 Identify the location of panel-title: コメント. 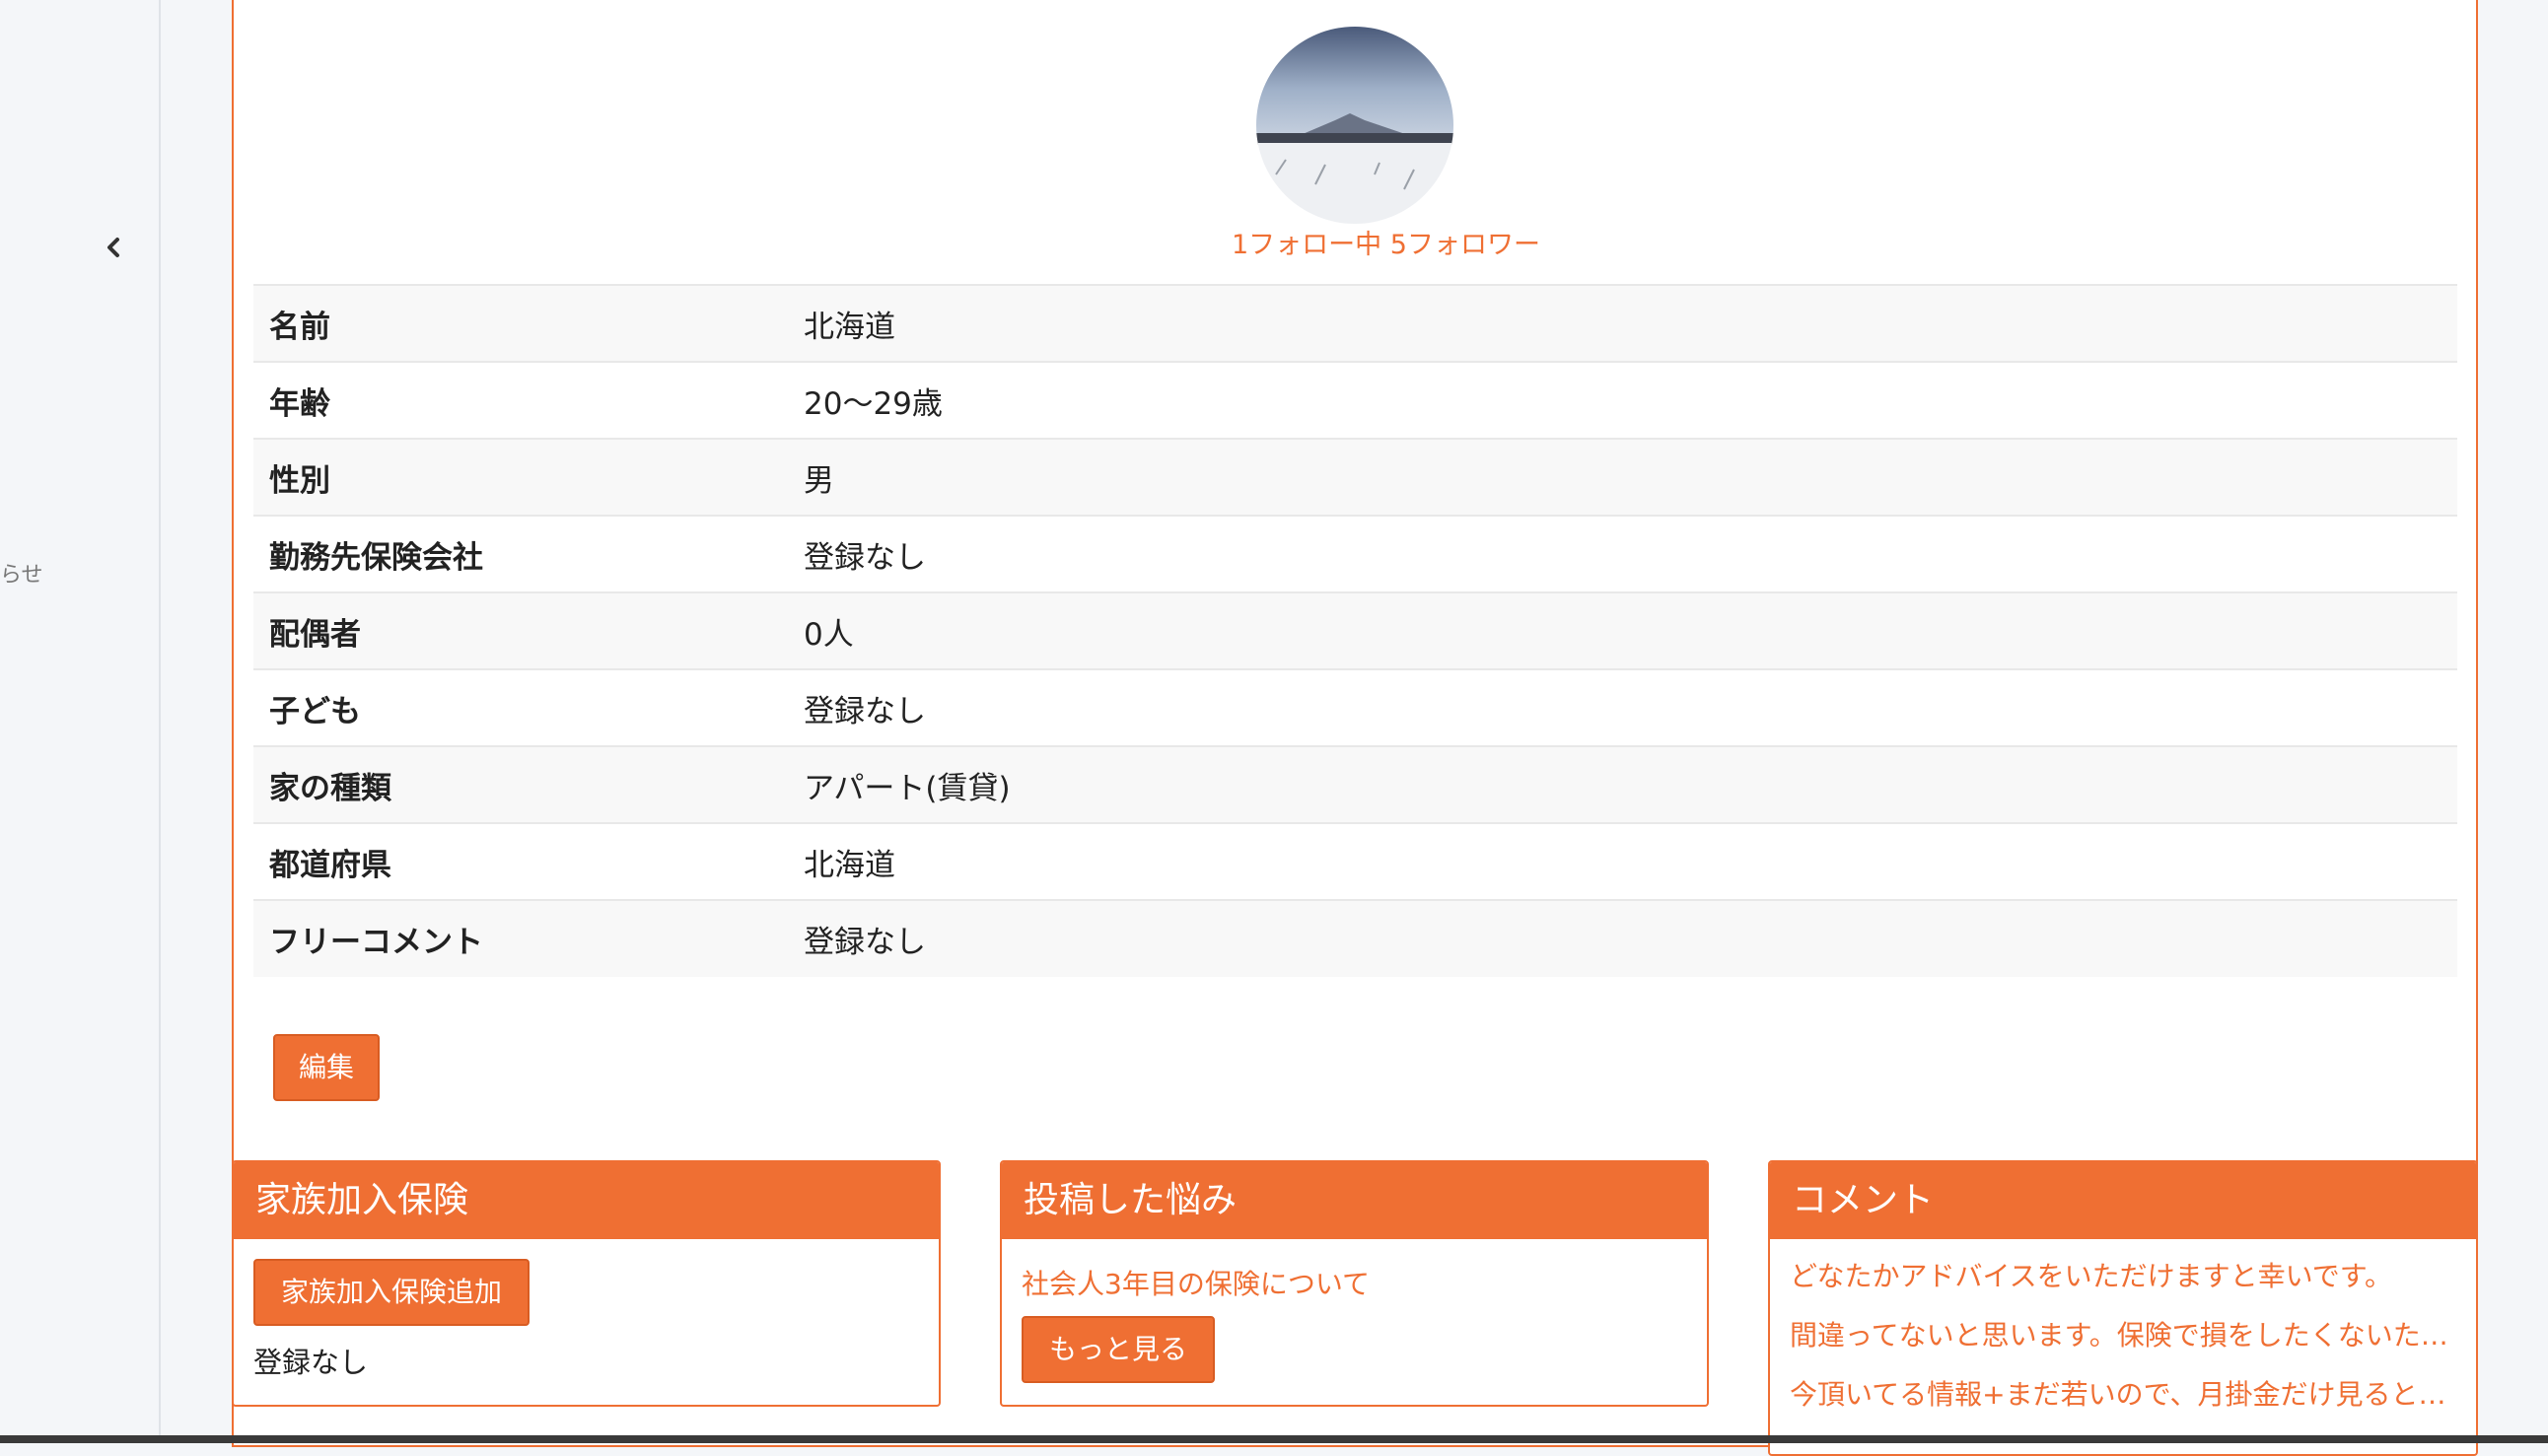
(2123, 1200).